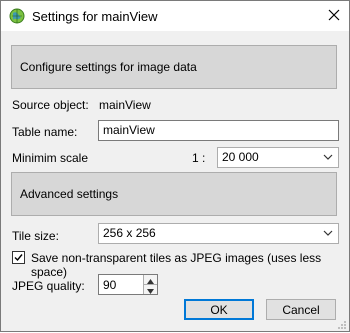  I want to click on ok-button: OK, so click(219, 309).